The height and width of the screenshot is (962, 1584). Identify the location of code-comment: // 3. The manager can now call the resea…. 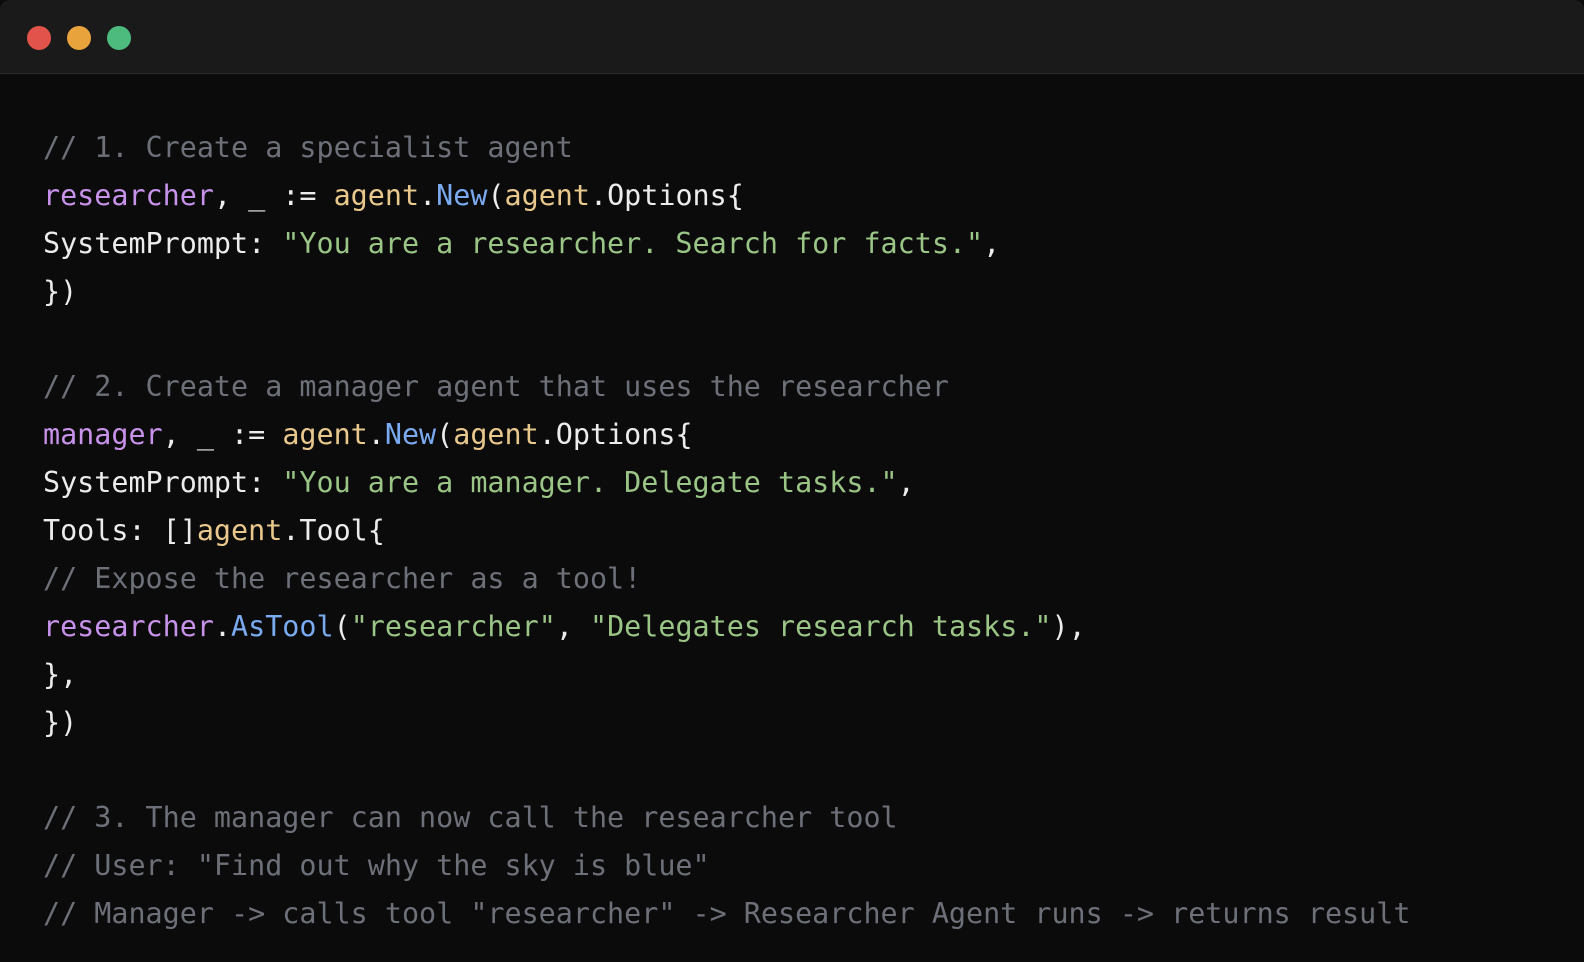
(470, 818).